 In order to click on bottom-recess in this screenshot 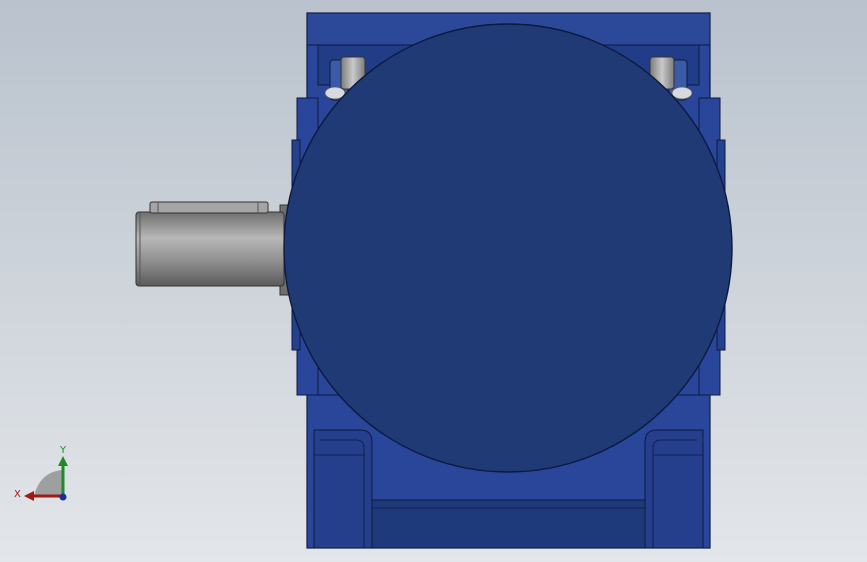, I will do `click(508, 524)`.